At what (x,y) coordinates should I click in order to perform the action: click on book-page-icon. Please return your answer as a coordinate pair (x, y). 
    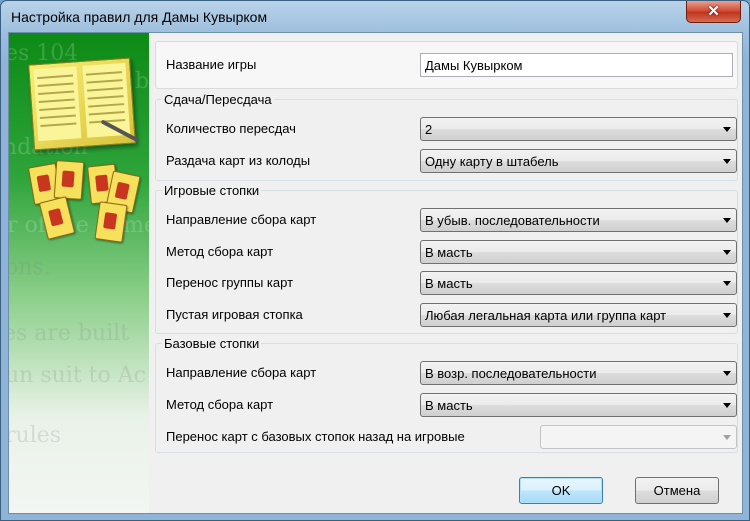
    Looking at the image, I should click on (57, 104).